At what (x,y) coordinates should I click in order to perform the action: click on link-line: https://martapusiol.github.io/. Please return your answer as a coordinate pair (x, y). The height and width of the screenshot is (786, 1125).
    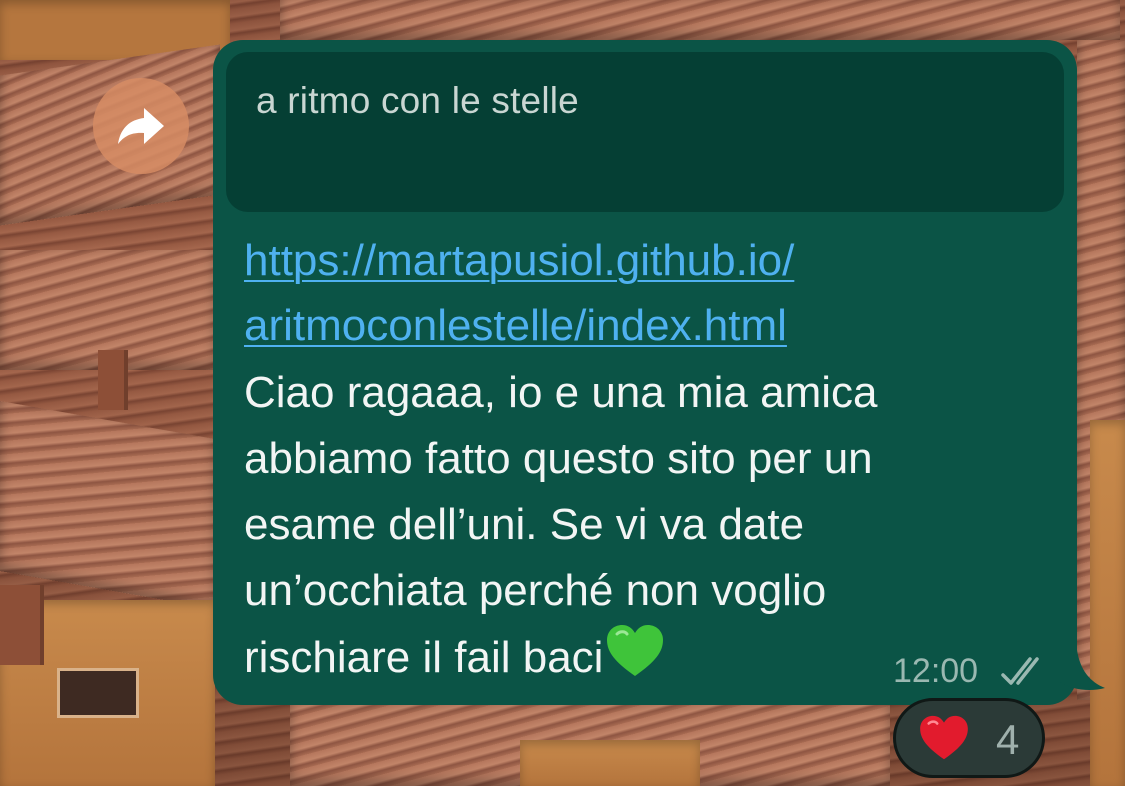
    Looking at the image, I should click on (519, 260).